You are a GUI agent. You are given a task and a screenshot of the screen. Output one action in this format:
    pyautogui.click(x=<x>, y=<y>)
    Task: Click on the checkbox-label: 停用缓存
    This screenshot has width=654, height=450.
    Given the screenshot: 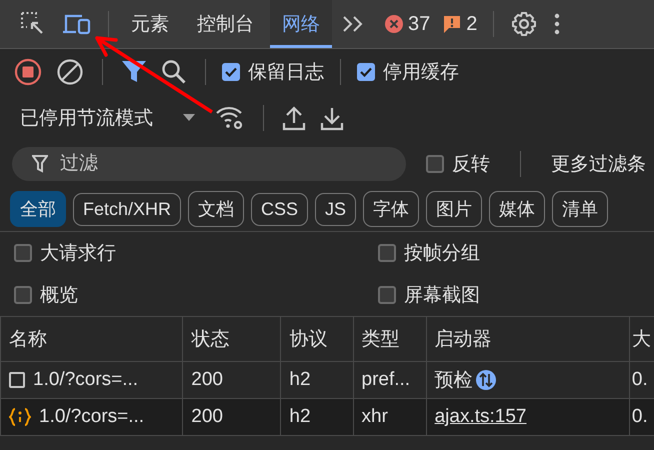 What is the action you would take?
    pyautogui.click(x=421, y=73)
    